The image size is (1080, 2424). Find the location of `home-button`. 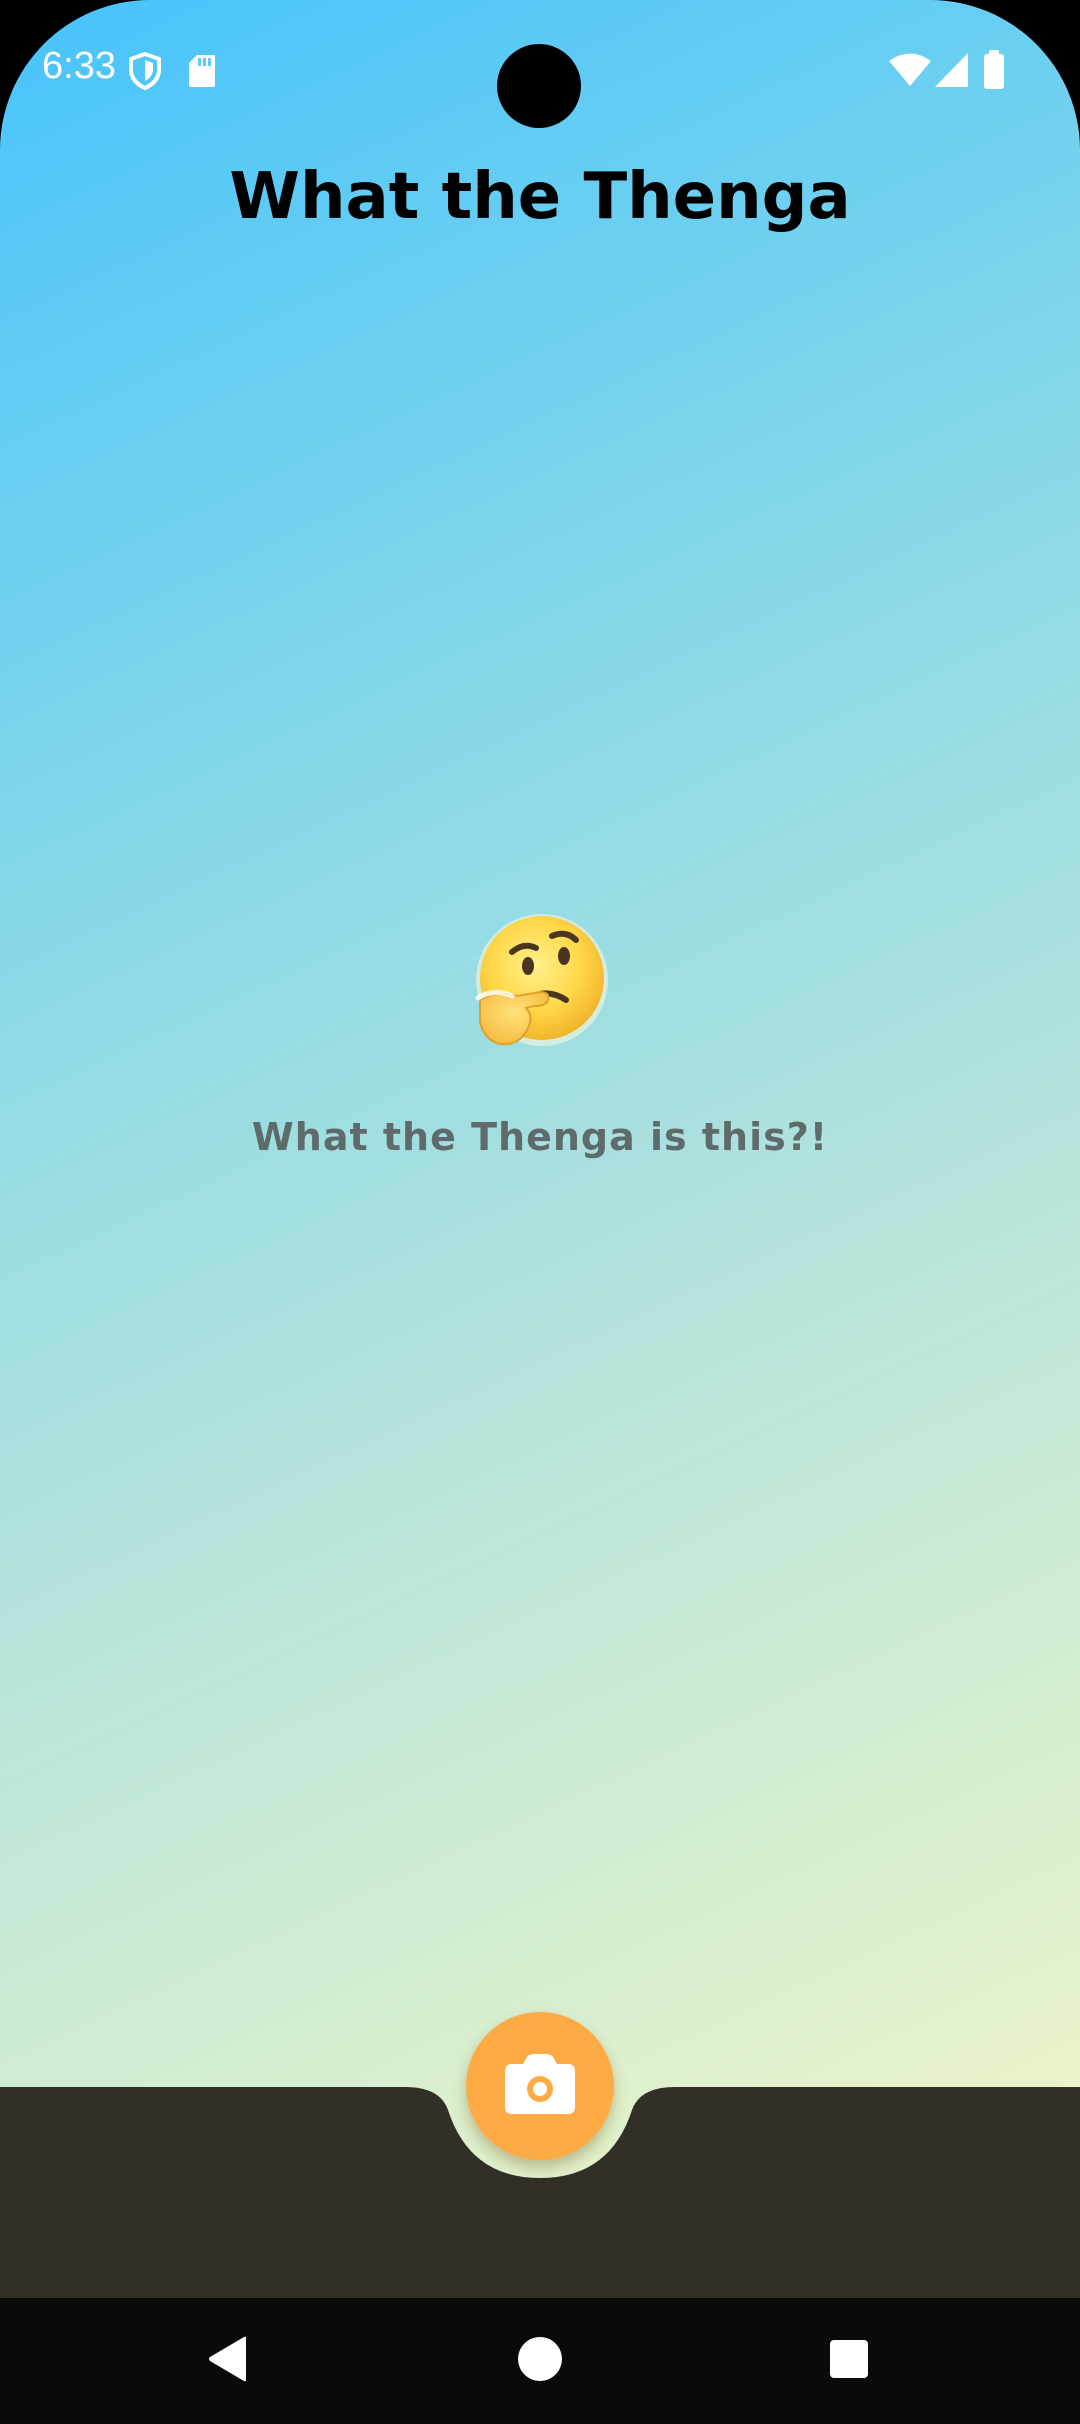

home-button is located at coordinates (540, 2361).